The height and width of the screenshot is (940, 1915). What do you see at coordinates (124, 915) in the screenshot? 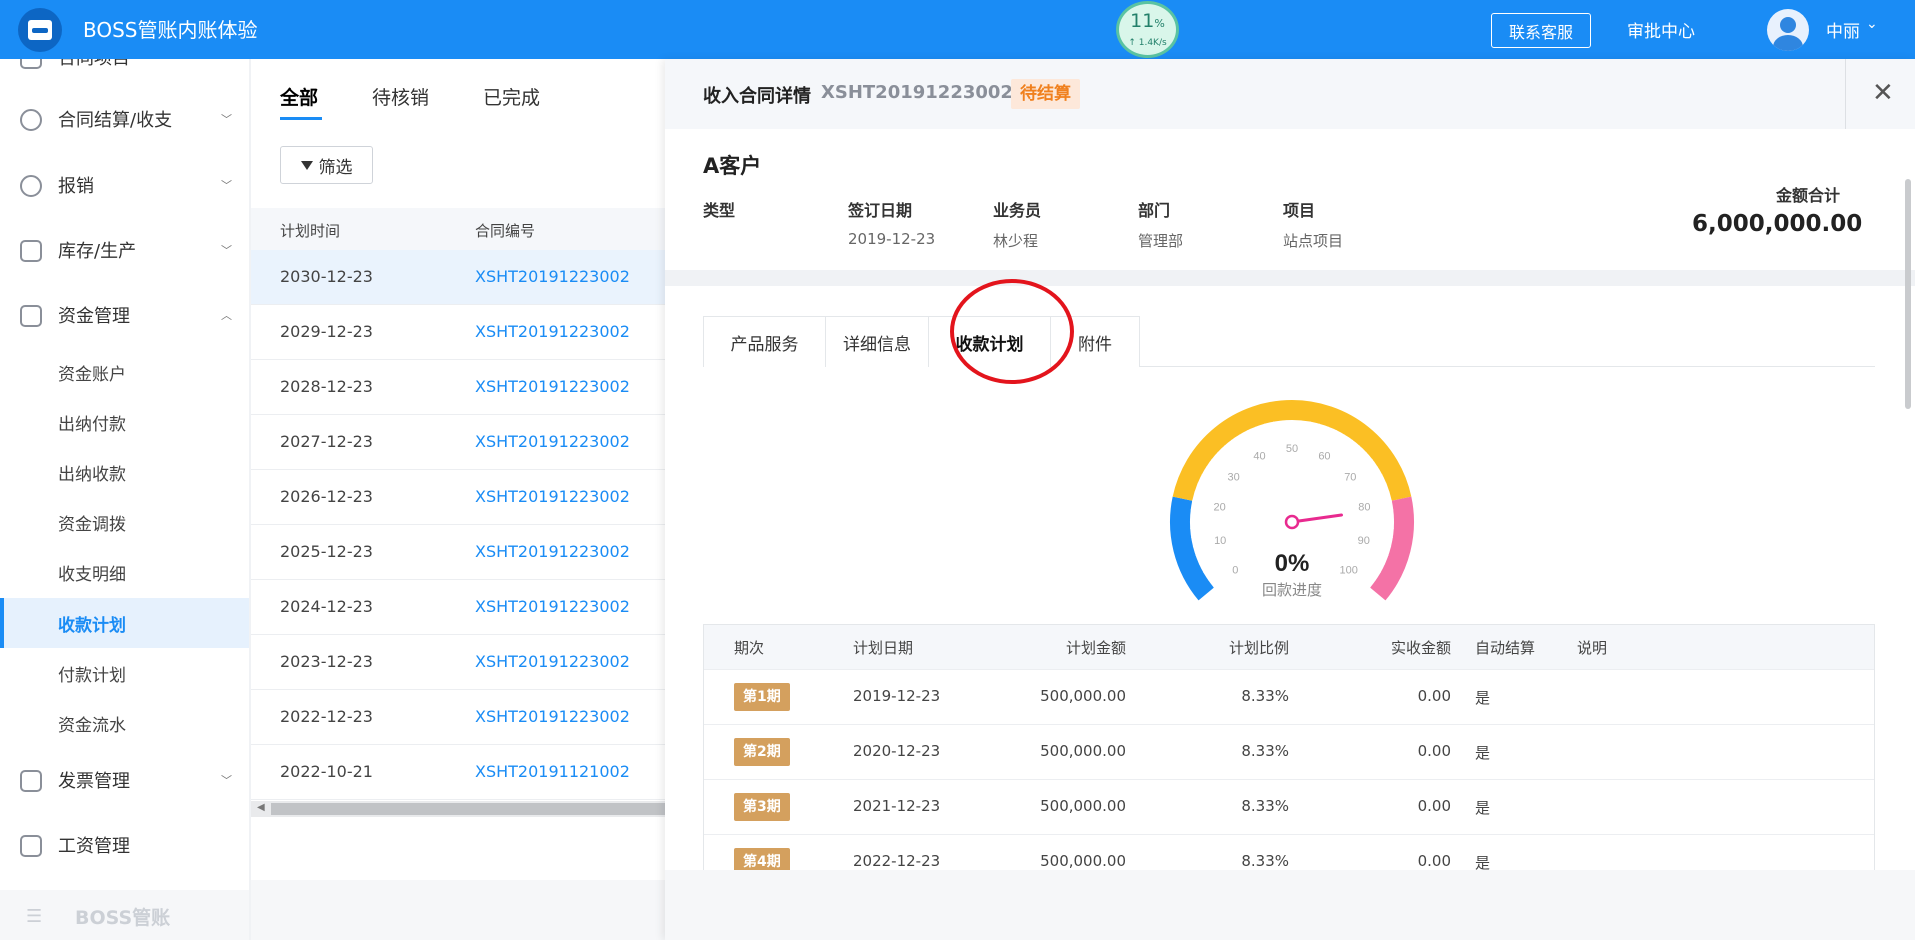
I see `sidebar-collapse-footer: ☰ BOSS管账` at bounding box center [124, 915].